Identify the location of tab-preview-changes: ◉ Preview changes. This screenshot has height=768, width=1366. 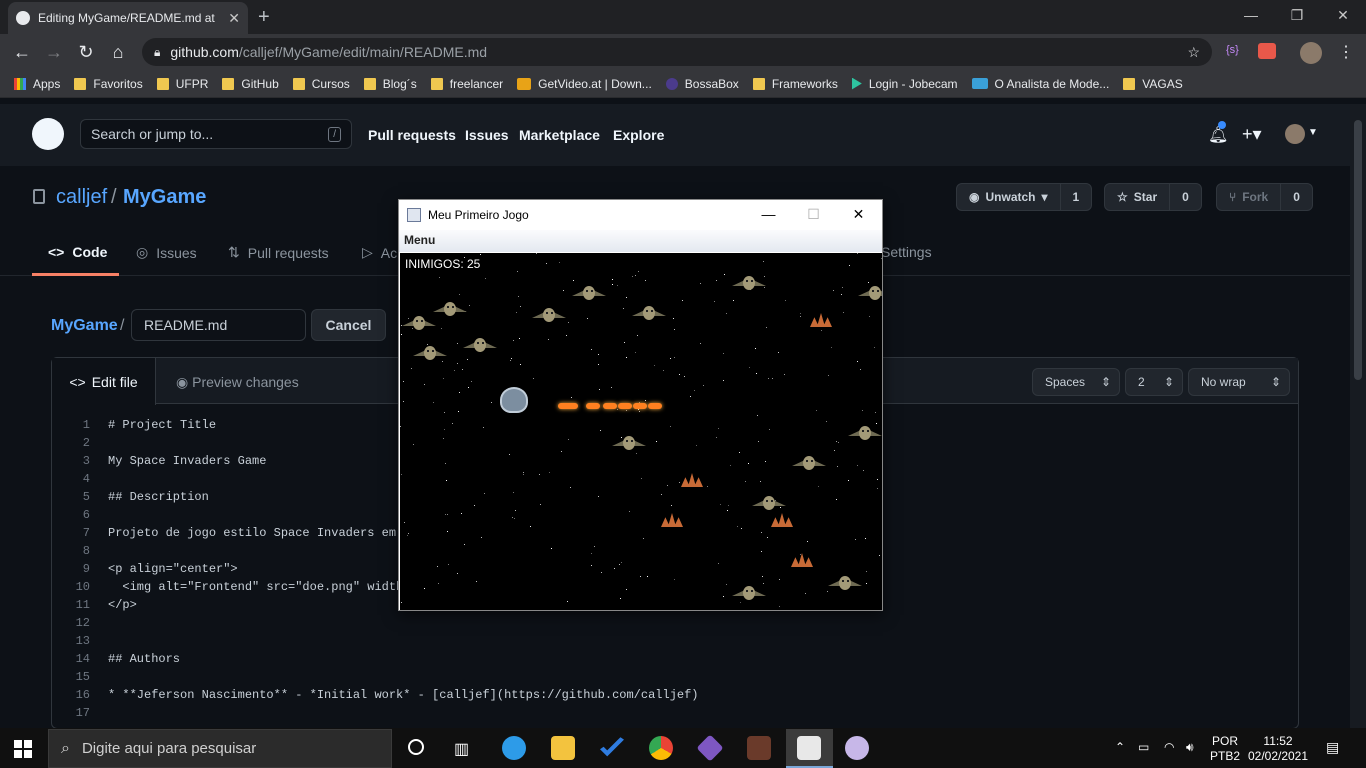
(237, 382).